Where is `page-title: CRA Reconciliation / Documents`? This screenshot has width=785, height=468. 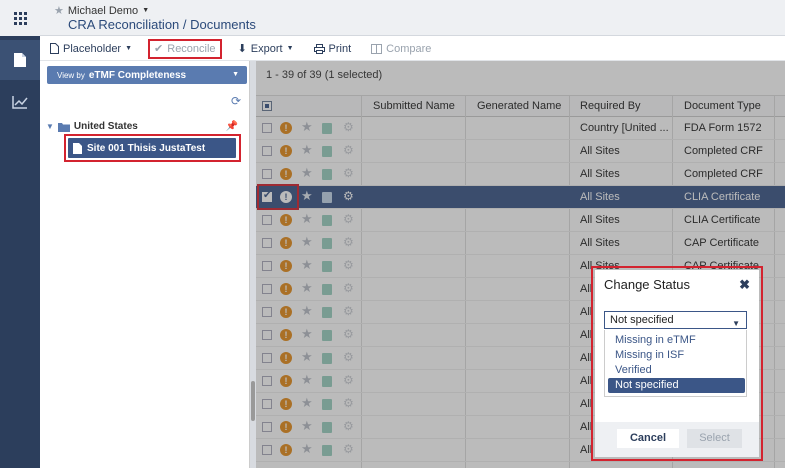
page-title: CRA Reconciliation / Documents is located at coordinates (162, 24).